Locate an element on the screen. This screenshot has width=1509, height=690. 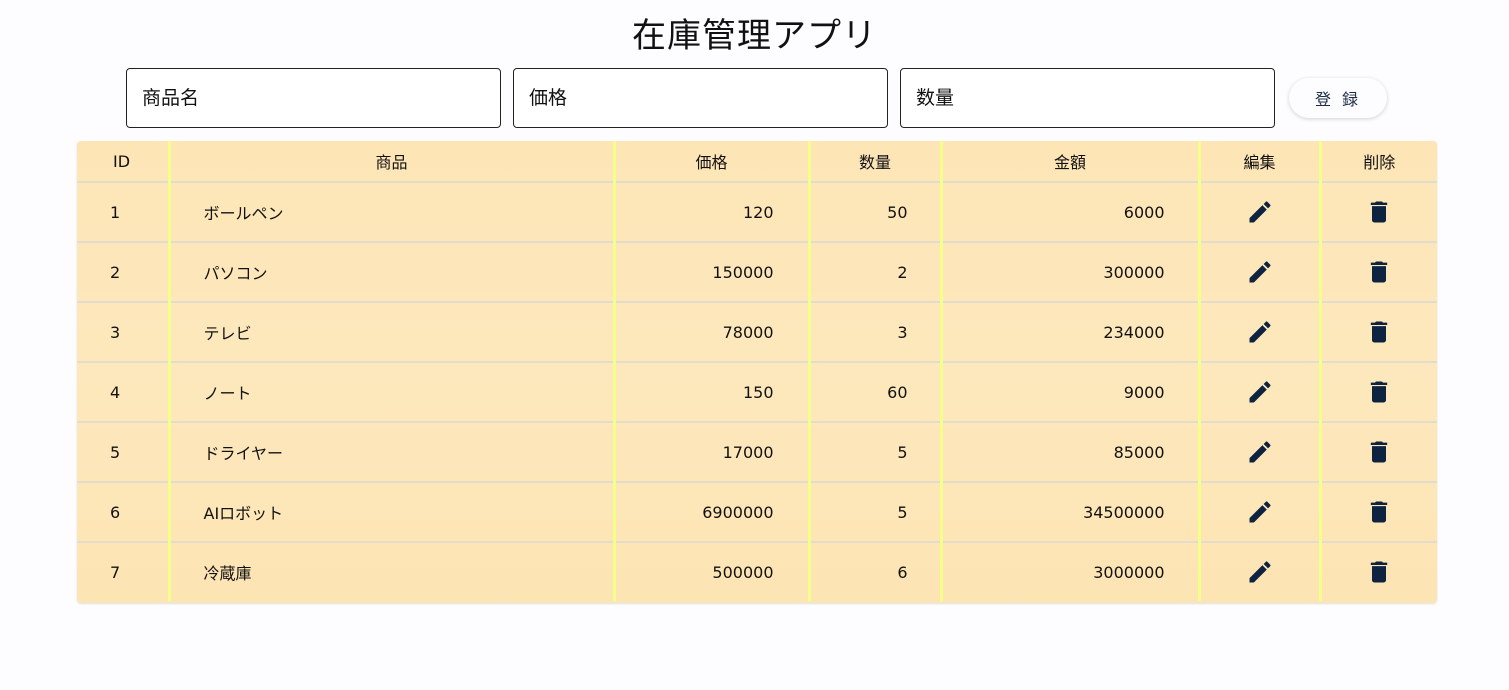
header-edit: 編集 is located at coordinates (1258, 162).